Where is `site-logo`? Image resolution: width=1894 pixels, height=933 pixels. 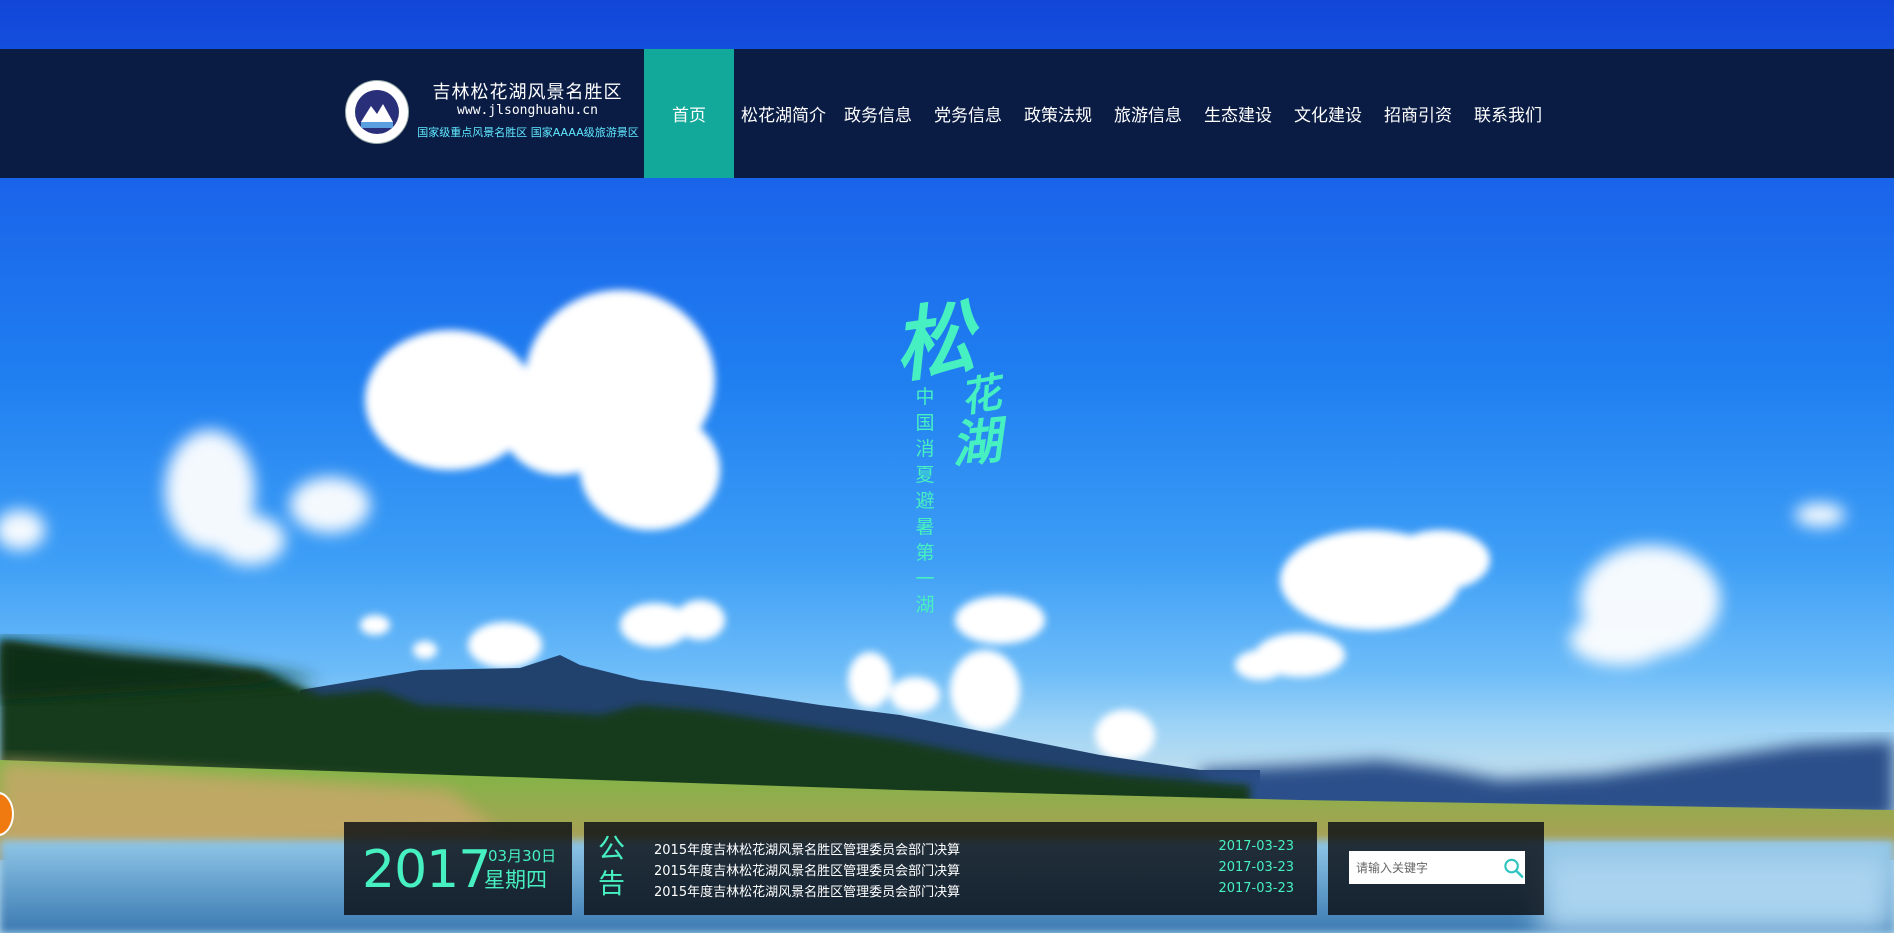
site-logo is located at coordinates (377, 112).